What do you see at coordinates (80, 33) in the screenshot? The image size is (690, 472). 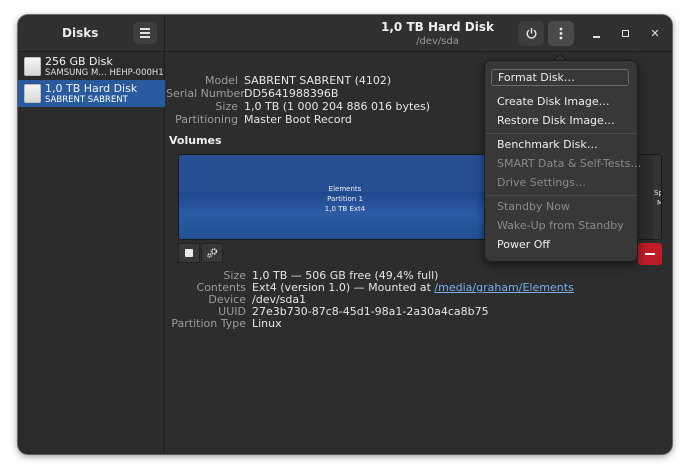 I see `app-title: Disks` at bounding box center [80, 33].